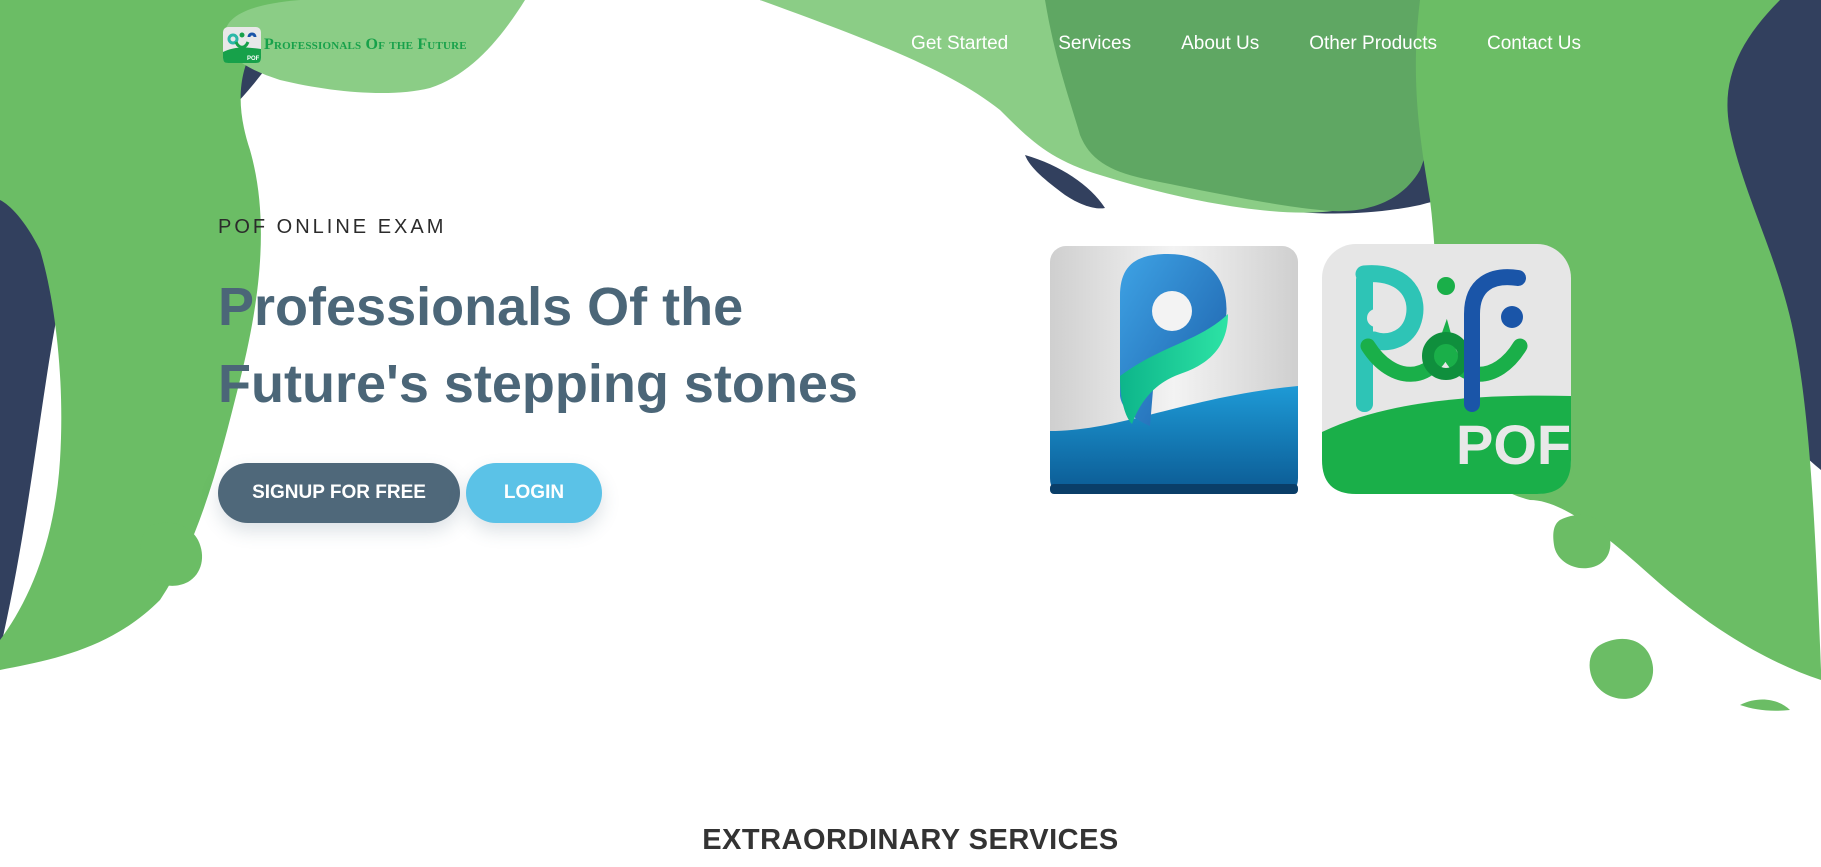 This screenshot has height=867, width=1821. What do you see at coordinates (481, 307) in the screenshot?
I see `hero-headline-line-1: Professionals Of the` at bounding box center [481, 307].